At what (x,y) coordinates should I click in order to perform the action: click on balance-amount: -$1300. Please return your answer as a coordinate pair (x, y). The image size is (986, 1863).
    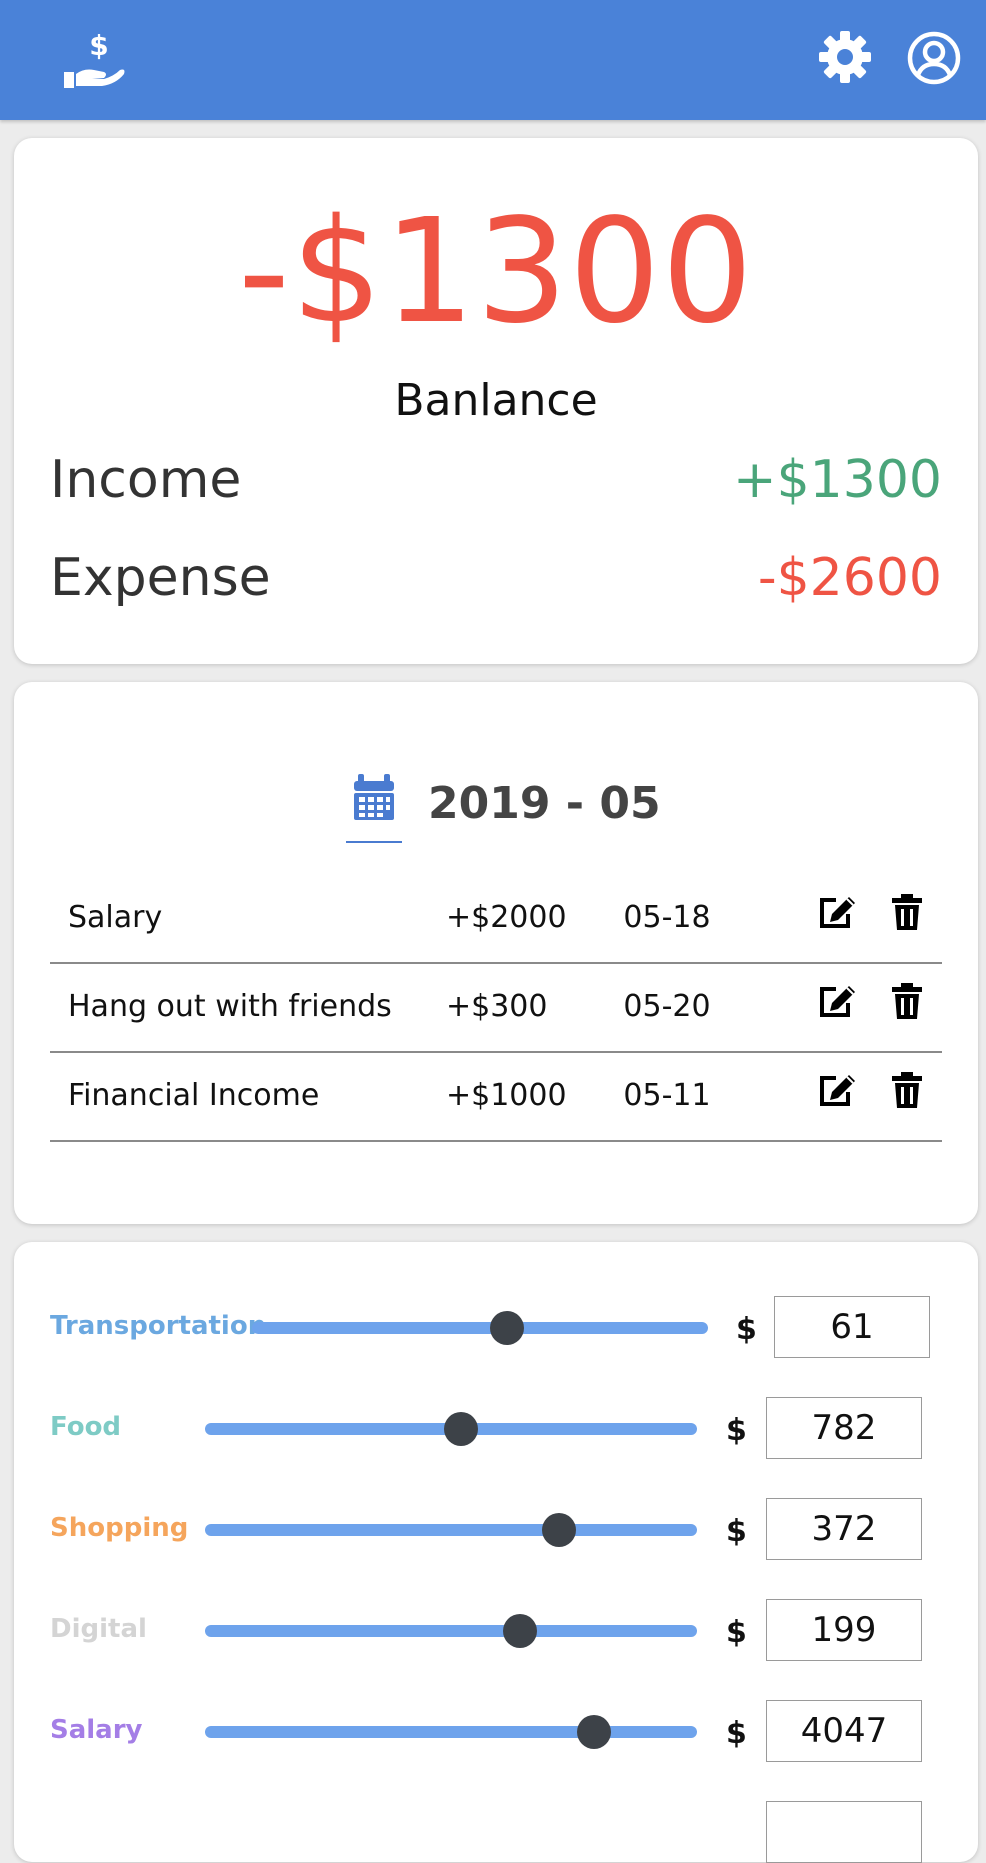
    Looking at the image, I should click on (496, 271).